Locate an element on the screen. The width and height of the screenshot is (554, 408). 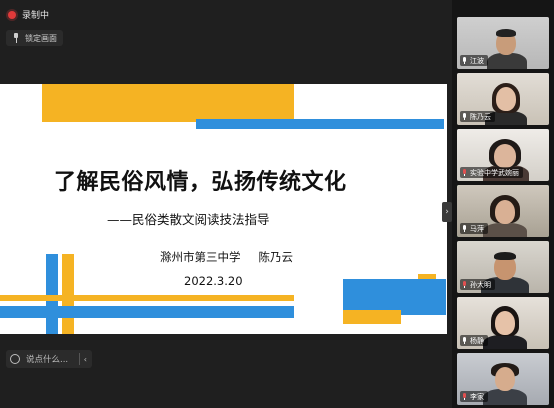
slide-date: 2022.3.20 is located at coordinates (213, 281).